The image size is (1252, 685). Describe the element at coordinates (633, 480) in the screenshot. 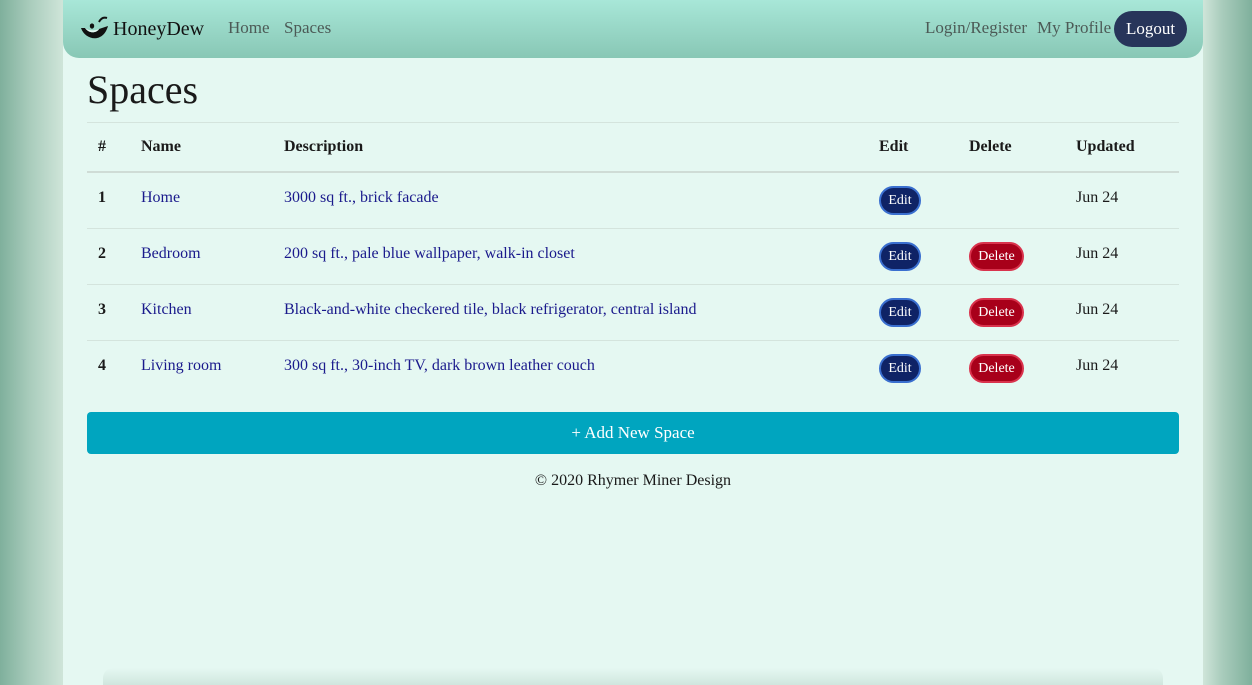

I see `footer-copyright: © 2020 Rhymer Miner Design` at that location.